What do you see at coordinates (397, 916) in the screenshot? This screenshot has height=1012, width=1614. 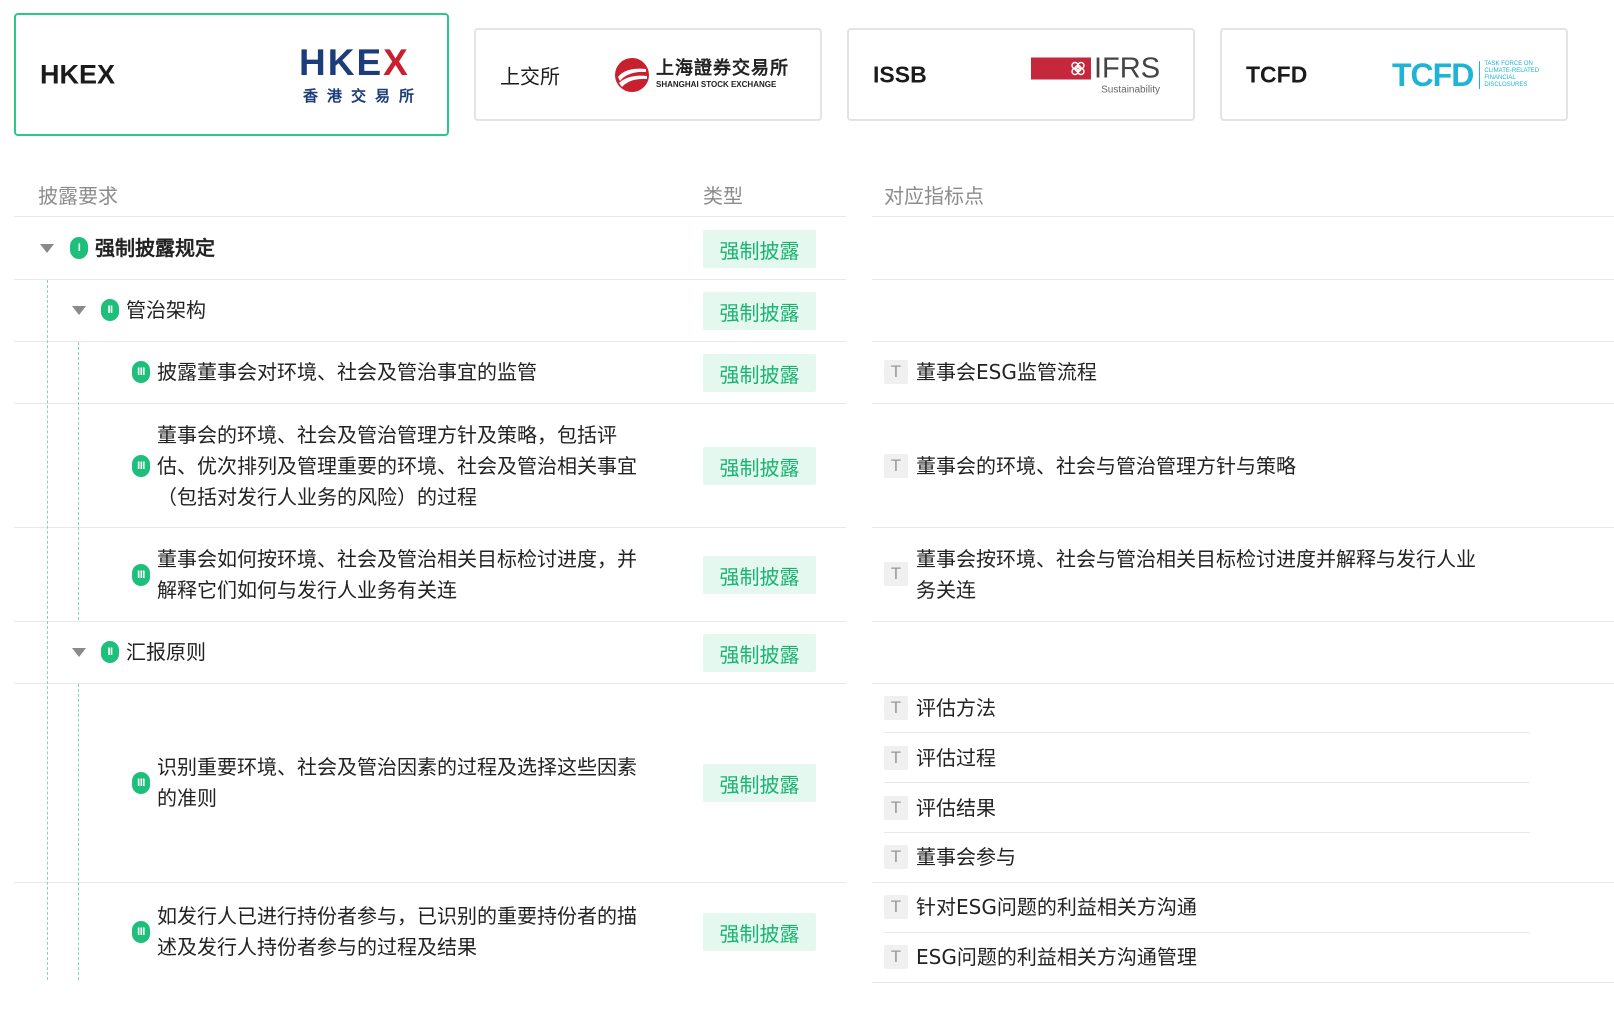 I see `row-title-line: 如发行人已进行持份者参与，已识别的重要持份者的描` at bounding box center [397, 916].